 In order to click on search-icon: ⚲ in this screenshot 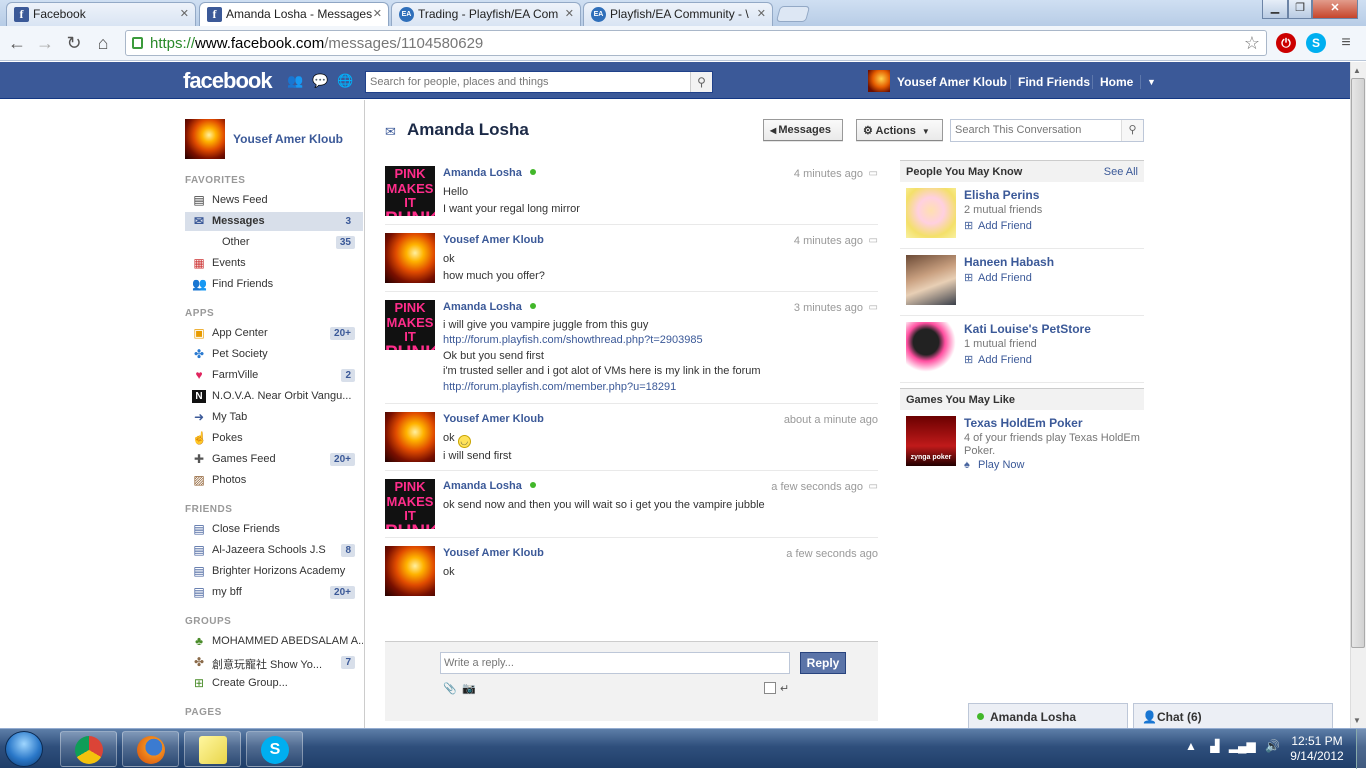, I will do `click(1132, 130)`.